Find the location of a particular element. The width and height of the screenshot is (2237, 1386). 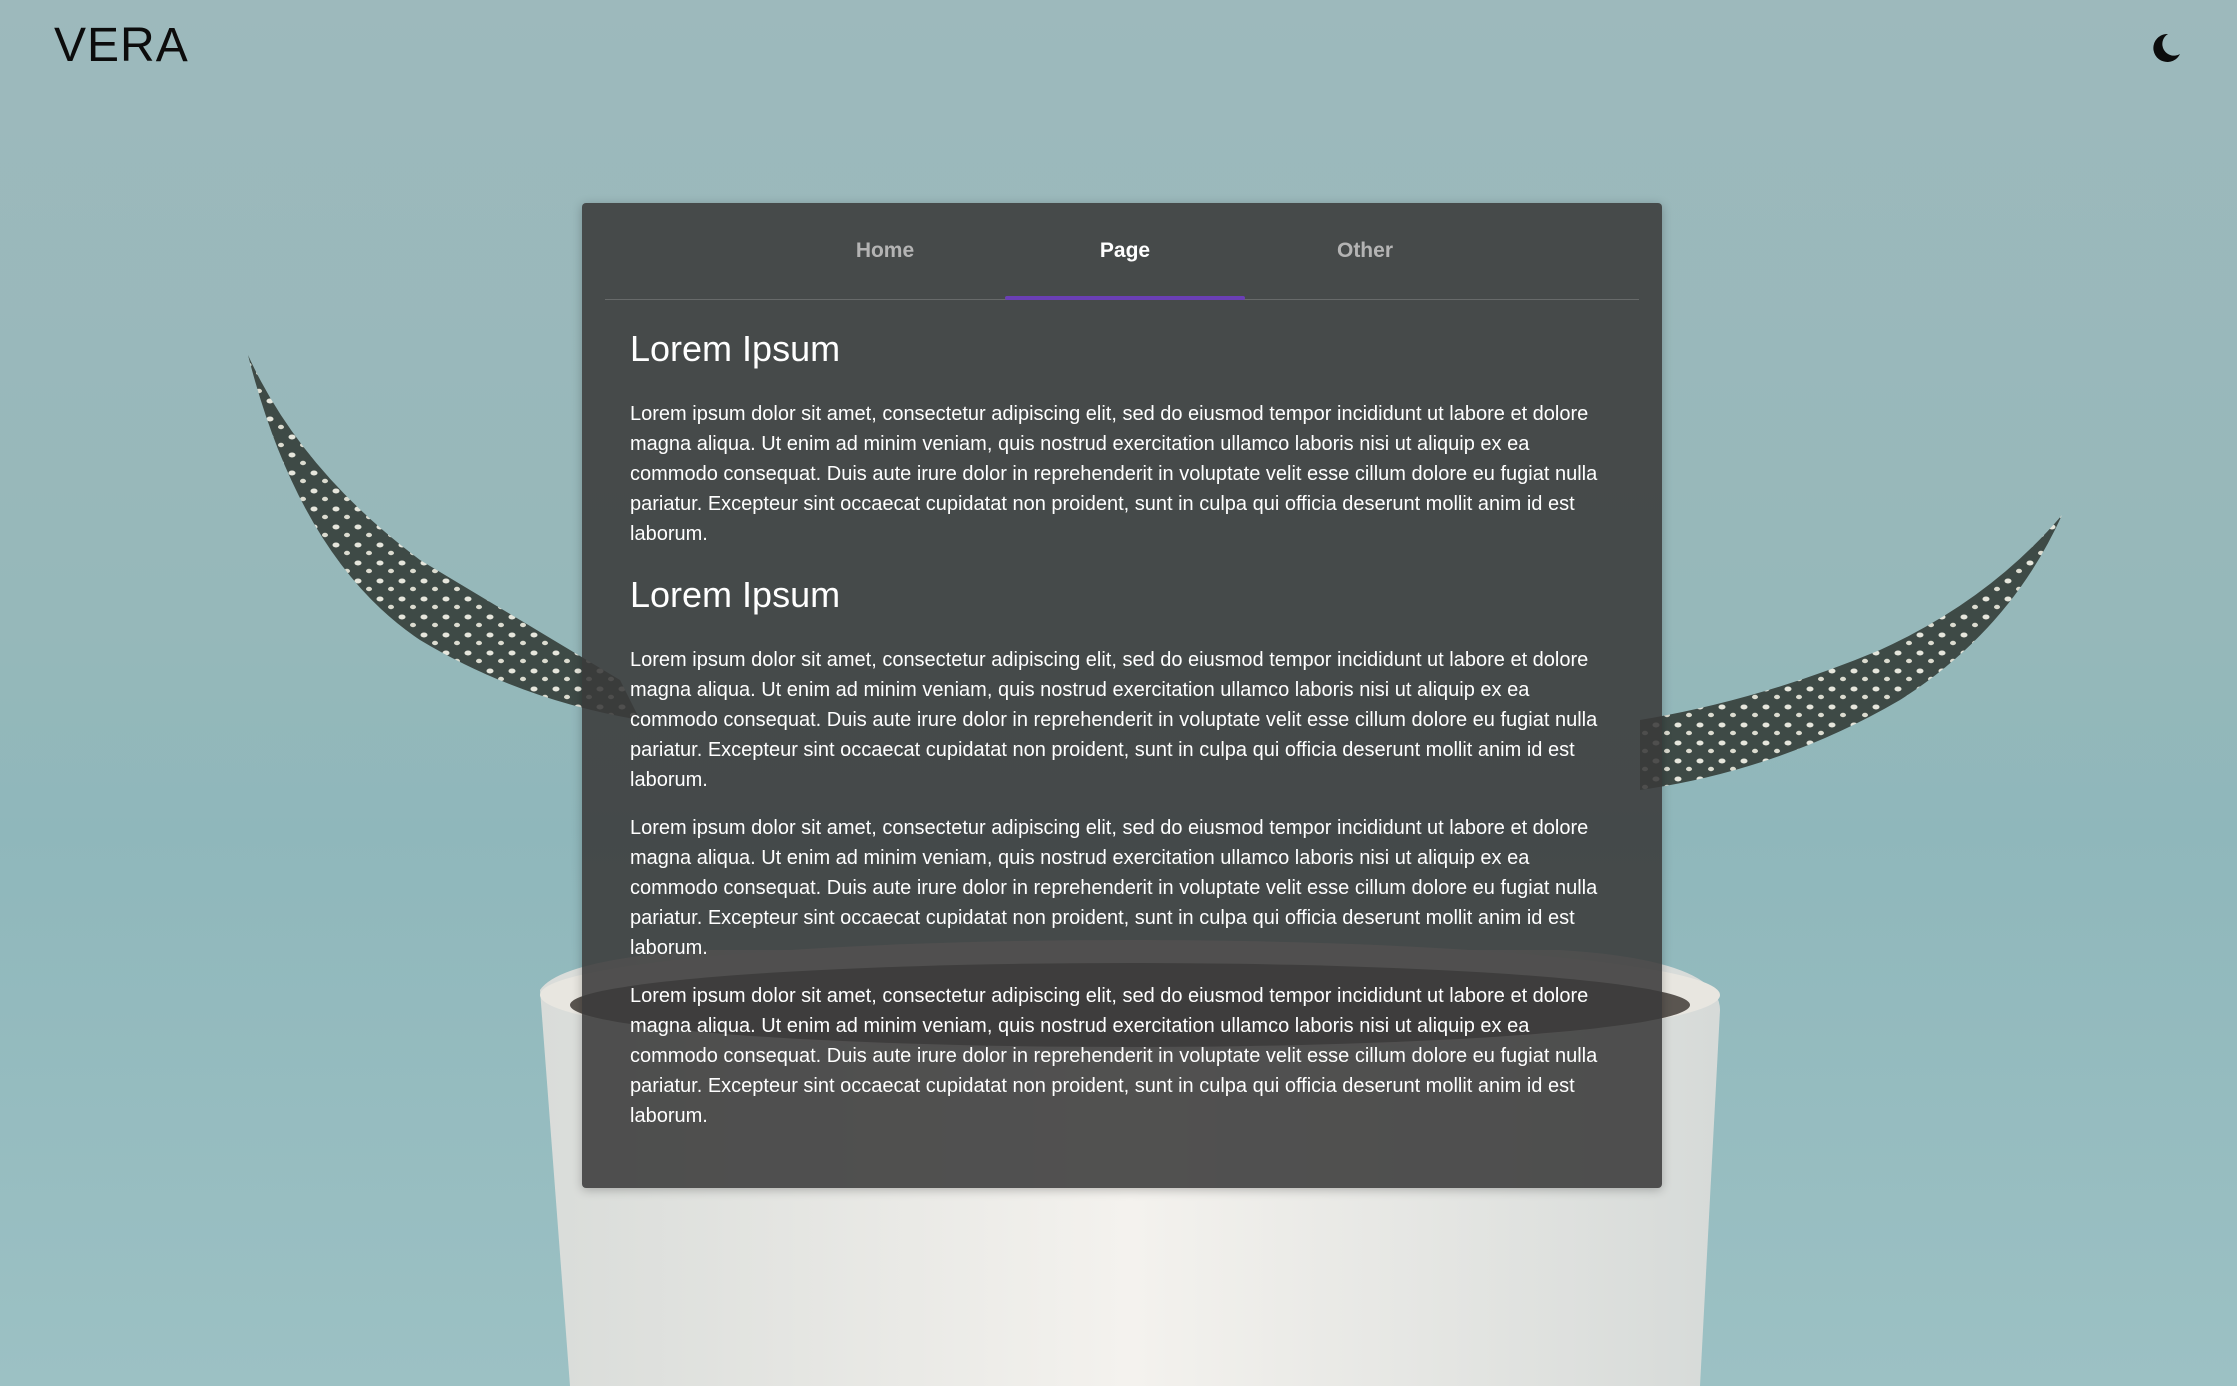

tab-label: Page is located at coordinates (1125, 250).